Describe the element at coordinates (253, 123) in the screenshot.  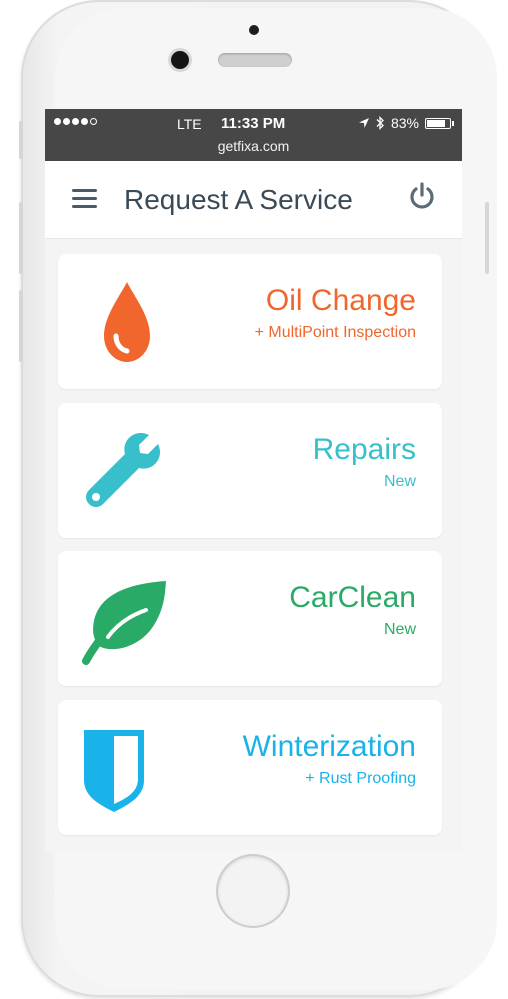
I see `status-time: 11:33 PM` at that location.